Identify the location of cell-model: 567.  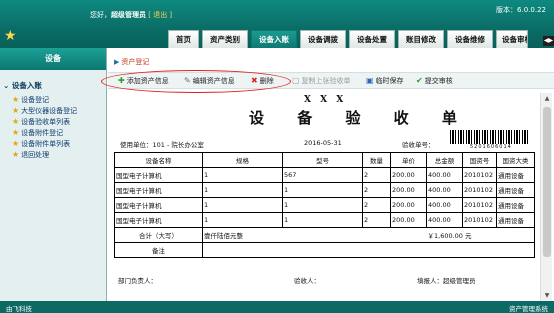
(322, 175).